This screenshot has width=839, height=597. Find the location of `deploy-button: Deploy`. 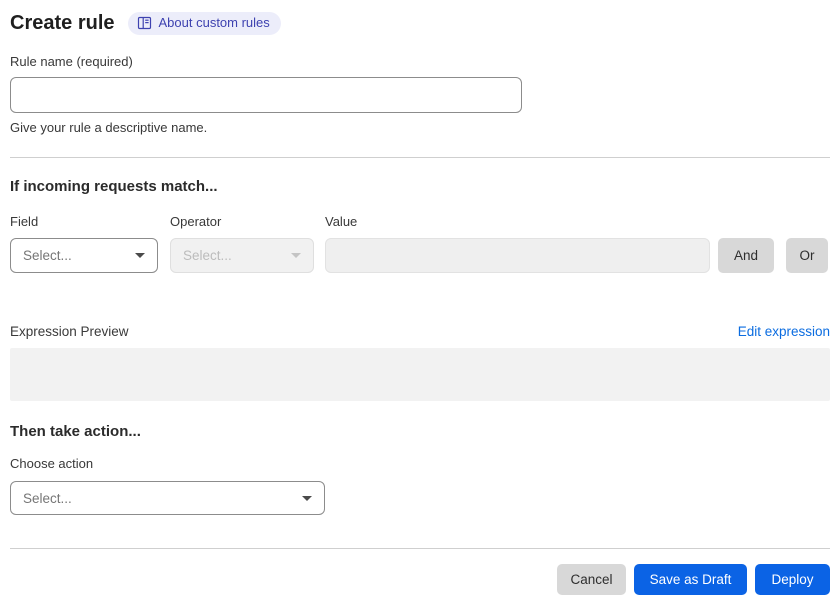

deploy-button: Deploy is located at coordinates (792, 579).